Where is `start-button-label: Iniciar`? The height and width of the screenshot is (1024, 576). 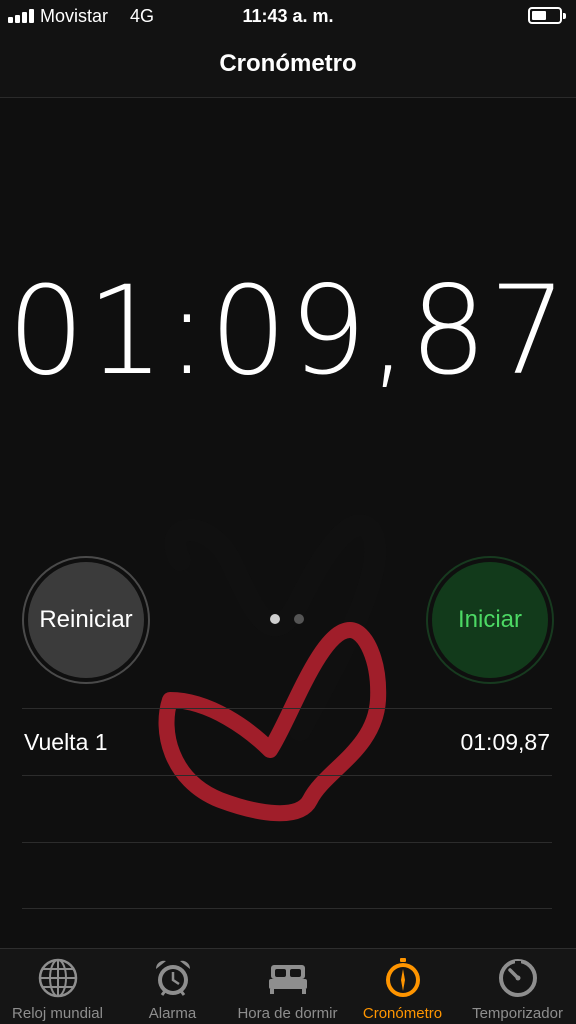
start-button-label: Iniciar is located at coordinates (490, 620).